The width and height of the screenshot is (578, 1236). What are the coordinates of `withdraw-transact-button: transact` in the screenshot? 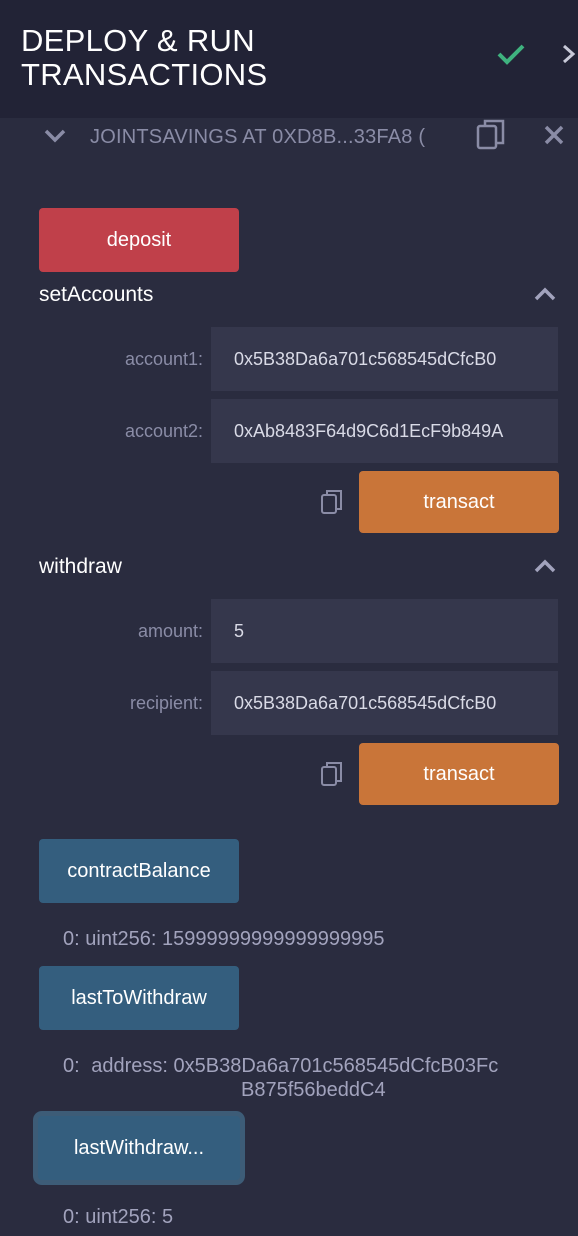 It's located at (459, 774).